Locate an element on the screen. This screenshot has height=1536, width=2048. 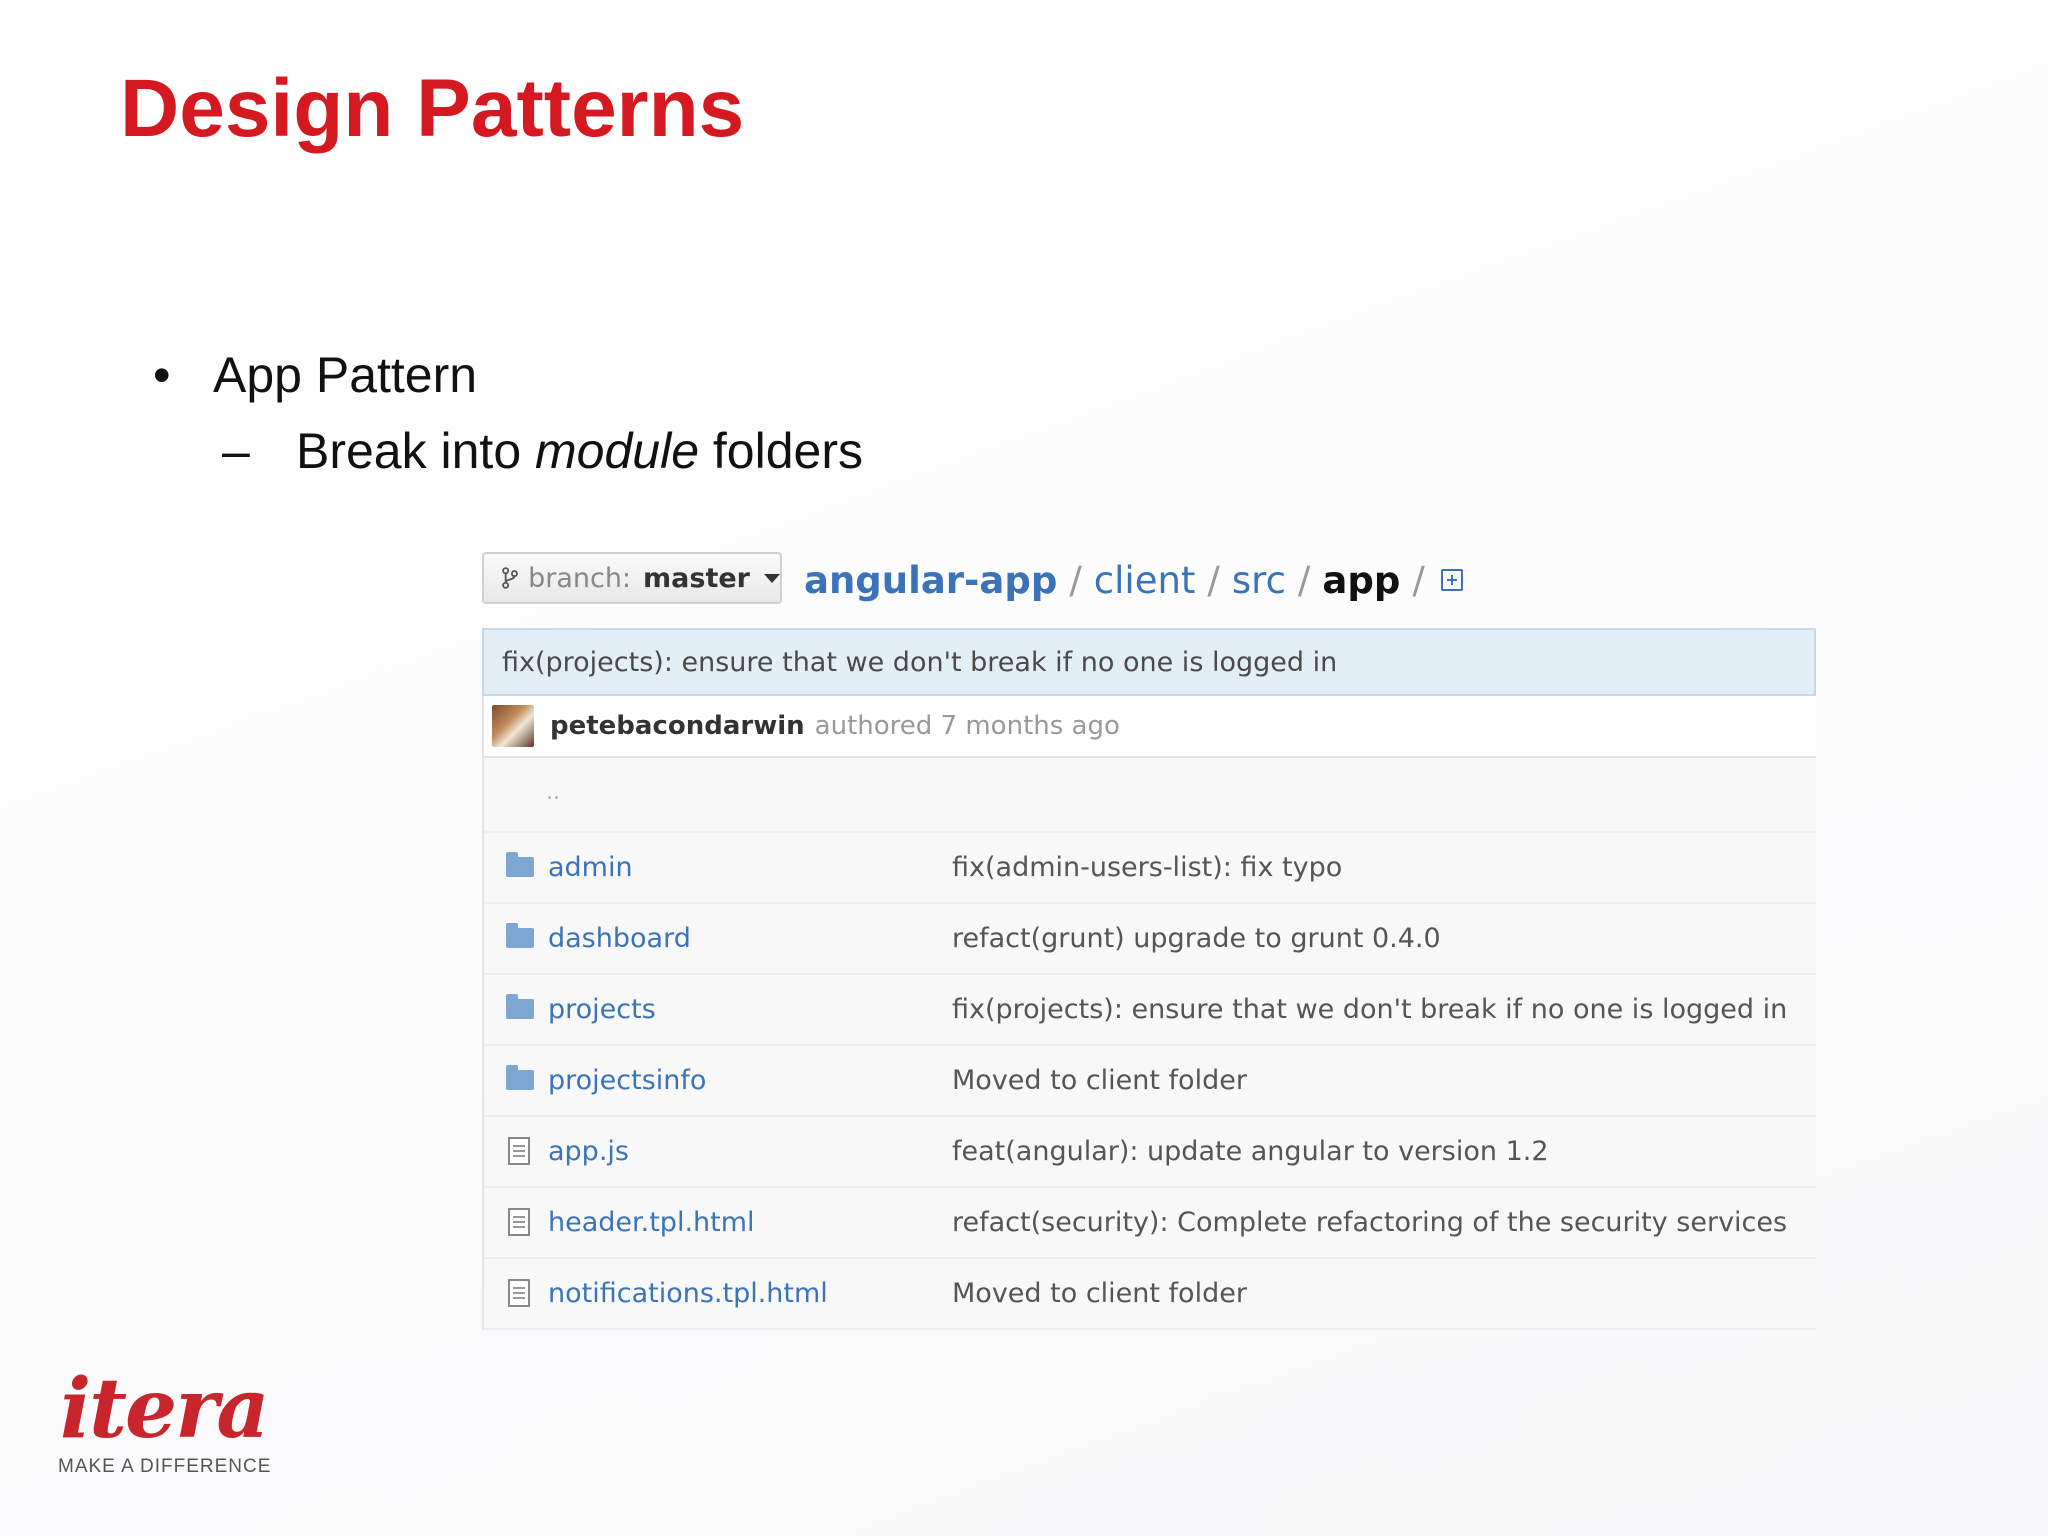
bullet-app-pattern: App Pattern is located at coordinates (345, 375).